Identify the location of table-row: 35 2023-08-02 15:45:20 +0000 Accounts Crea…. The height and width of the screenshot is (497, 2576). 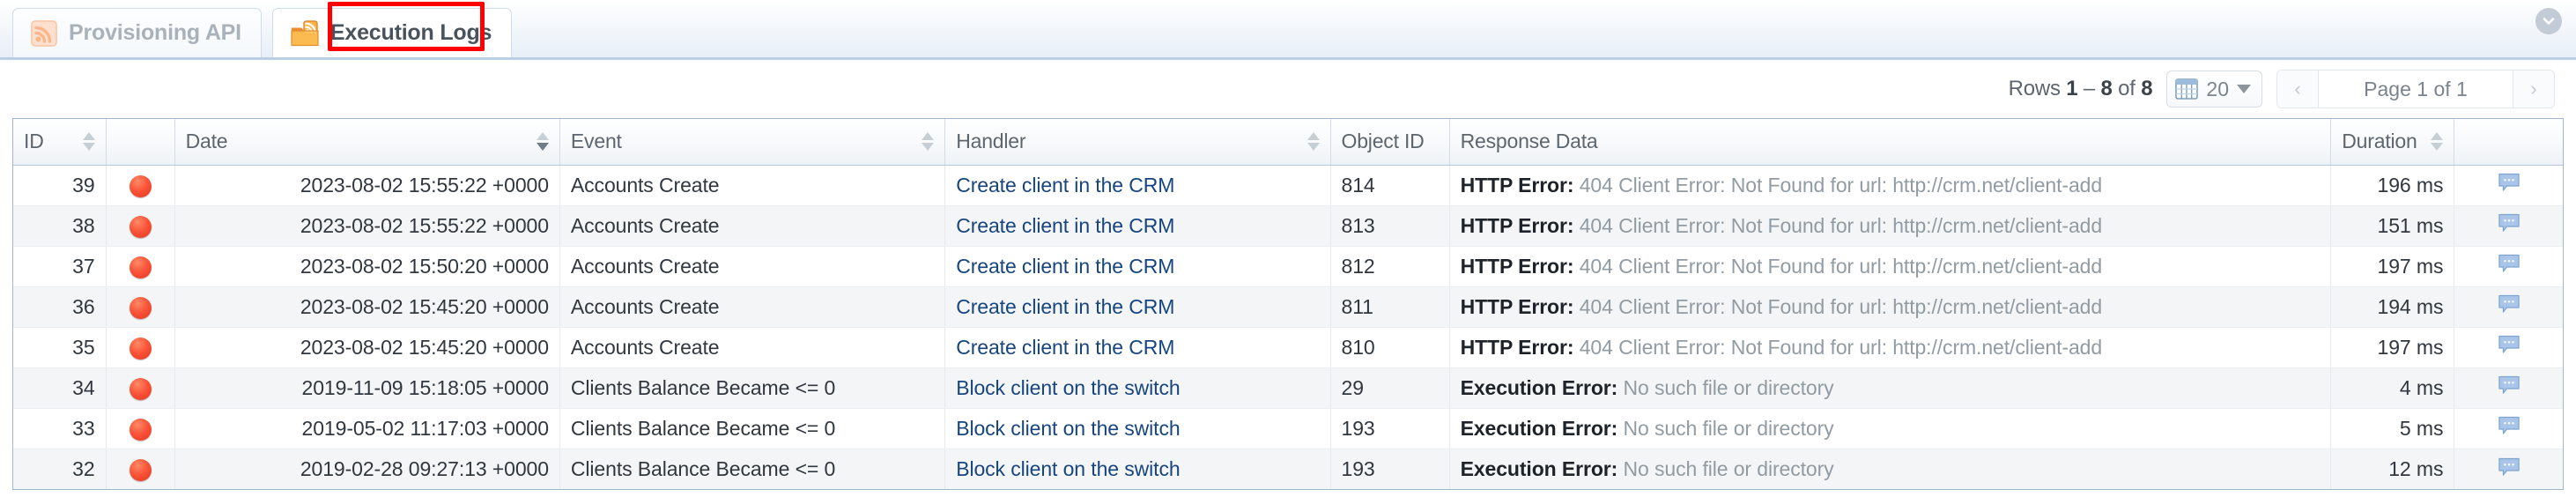
(1288, 348).